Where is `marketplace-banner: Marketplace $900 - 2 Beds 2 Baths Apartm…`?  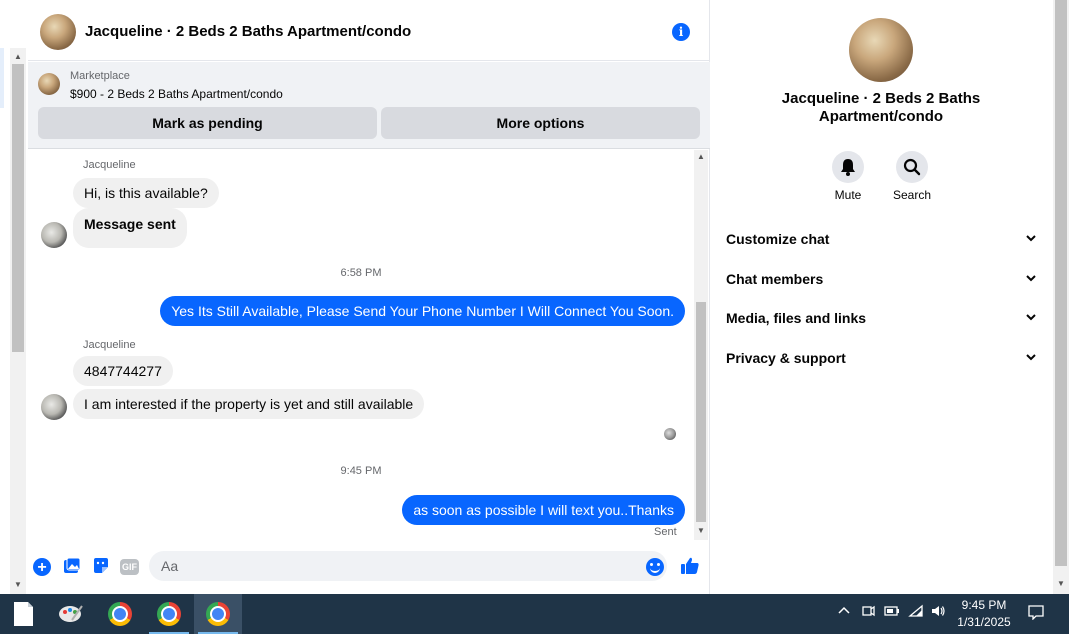
marketplace-banner: Marketplace $900 - 2 Beds 2 Baths Apartm… is located at coordinates (369, 105).